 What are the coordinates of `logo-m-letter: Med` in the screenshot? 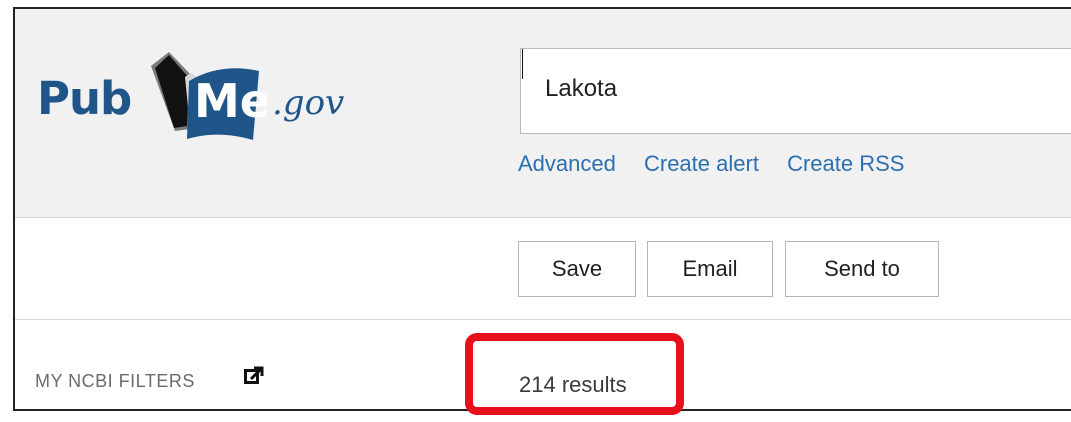 It's located at (230, 101).